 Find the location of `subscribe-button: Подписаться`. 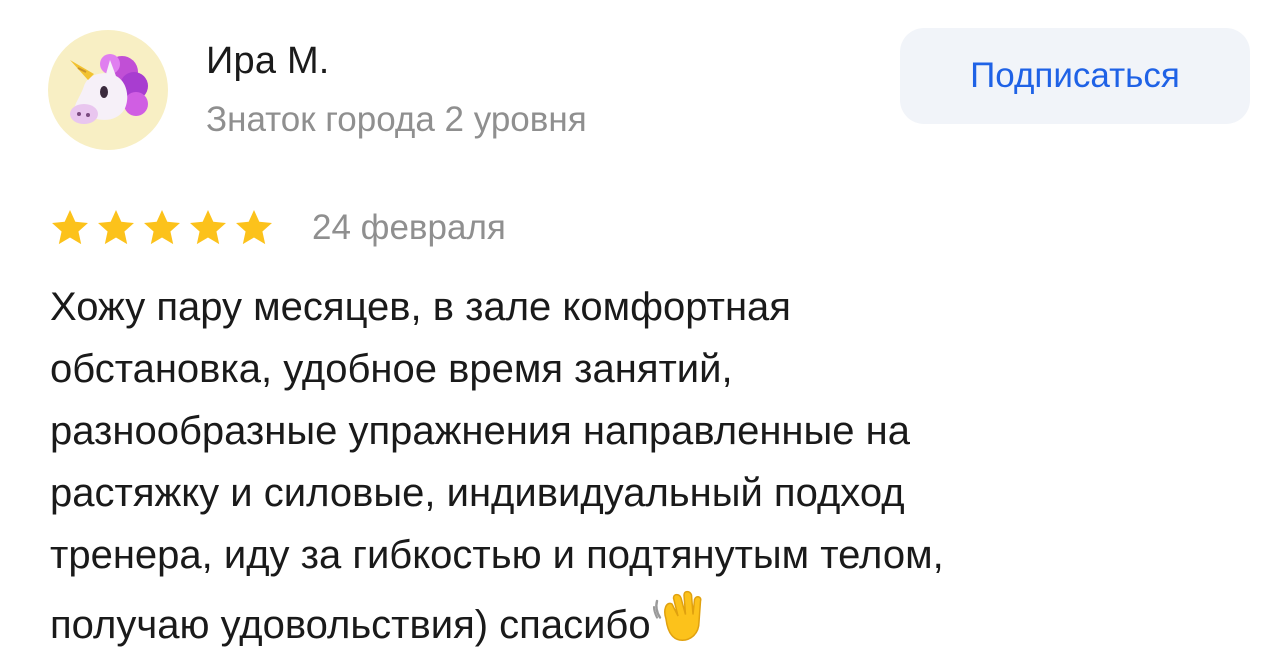

subscribe-button: Подписаться is located at coordinates (1075, 76).